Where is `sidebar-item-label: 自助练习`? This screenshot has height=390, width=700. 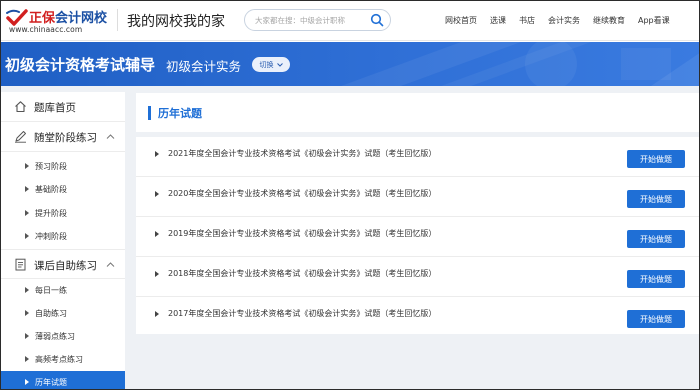
sidebar-item-label: 自助练习 is located at coordinates (51, 313).